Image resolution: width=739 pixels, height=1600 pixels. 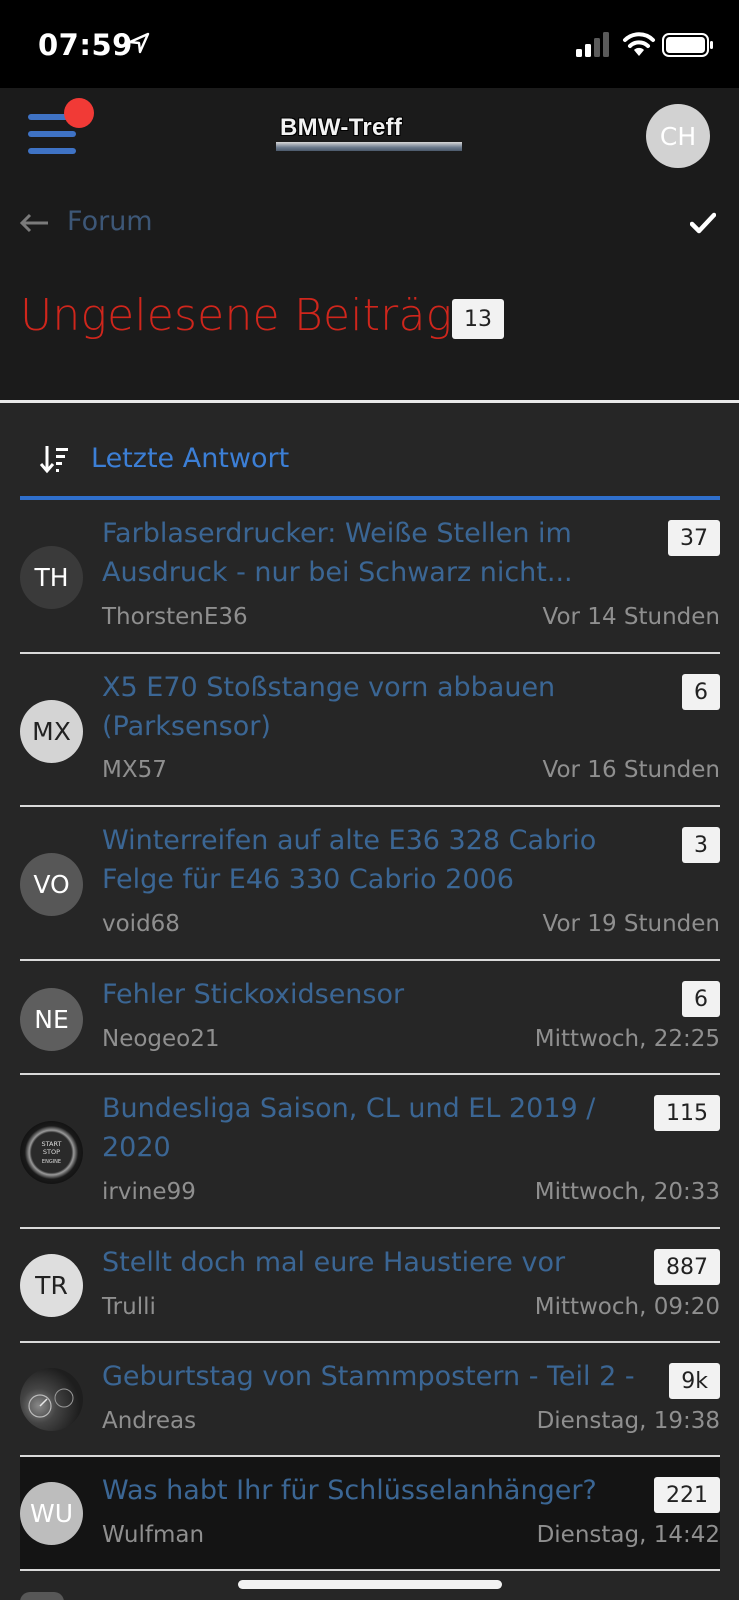 What do you see at coordinates (372, 994) in the screenshot?
I see `thread-title: Fehler Stickoxidsensor` at bounding box center [372, 994].